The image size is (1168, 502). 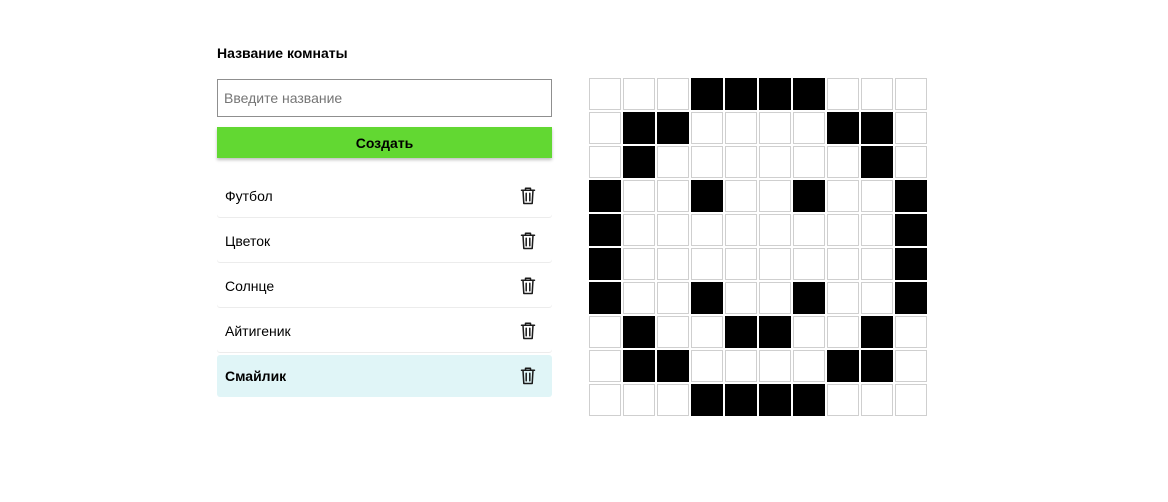 What do you see at coordinates (384, 376) in the screenshot?
I see `room-item: Смайлик` at bounding box center [384, 376].